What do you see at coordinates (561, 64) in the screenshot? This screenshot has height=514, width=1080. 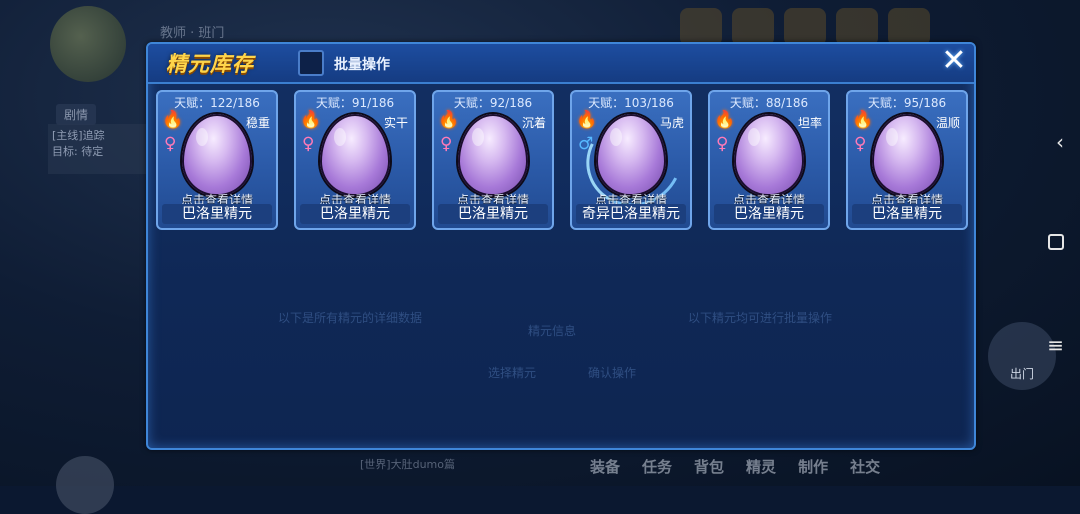 I see `panel-header: 精元库存 批量操作 ✕` at bounding box center [561, 64].